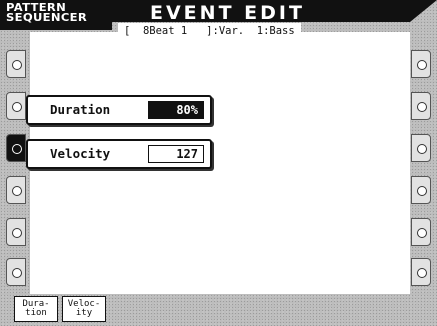  Describe the element at coordinates (80, 109) in the screenshot. I see `duration-label: Duration` at that location.